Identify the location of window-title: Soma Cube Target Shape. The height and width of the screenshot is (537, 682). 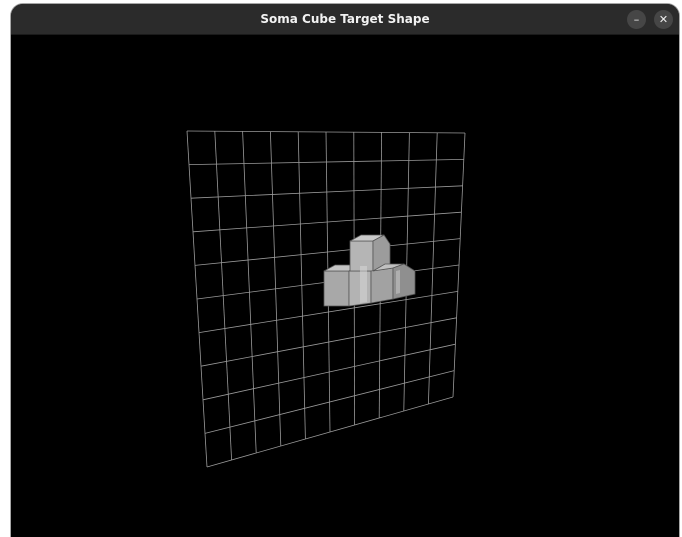
(345, 19).